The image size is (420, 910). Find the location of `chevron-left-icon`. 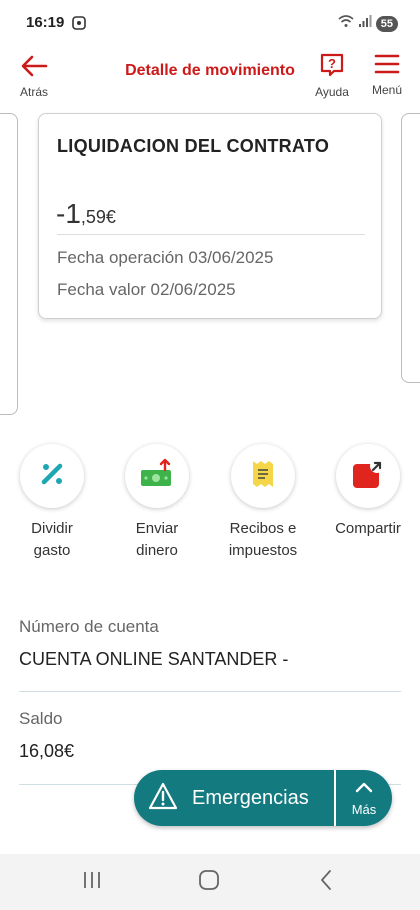

chevron-left-icon is located at coordinates (326, 882).